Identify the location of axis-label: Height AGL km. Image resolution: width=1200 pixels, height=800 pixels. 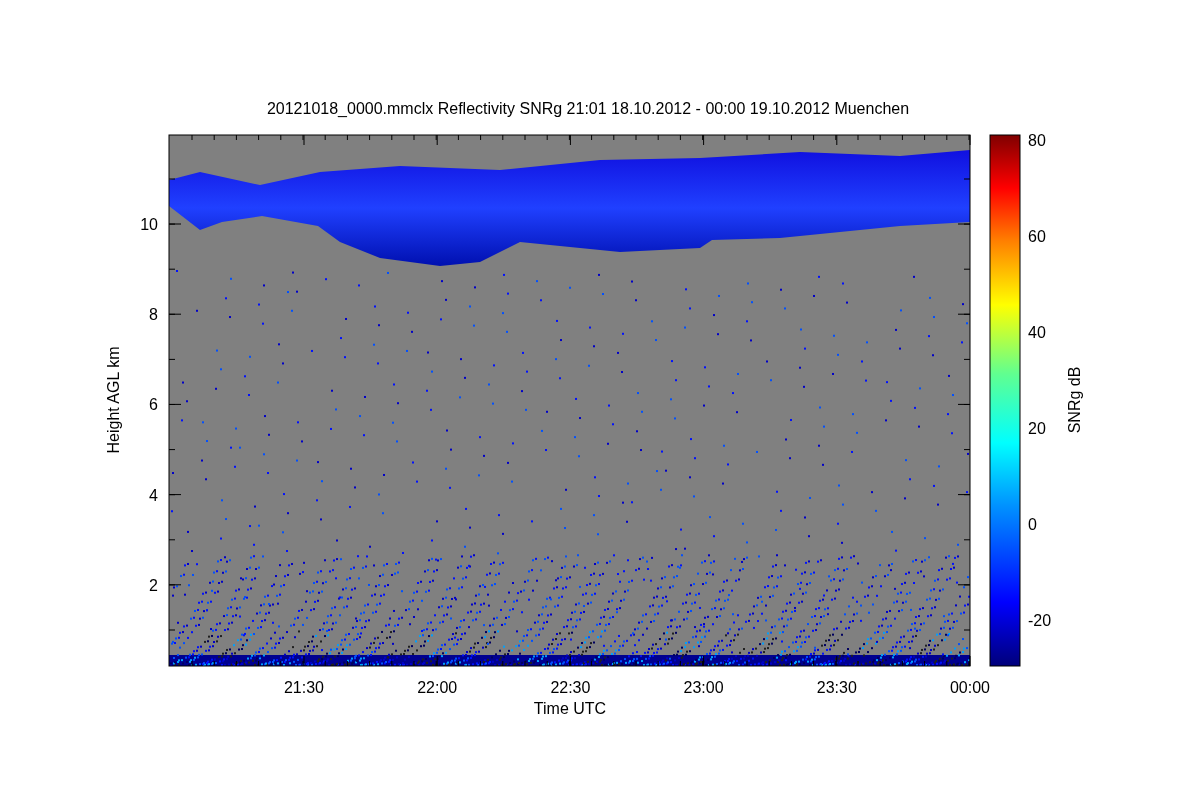
(113, 400).